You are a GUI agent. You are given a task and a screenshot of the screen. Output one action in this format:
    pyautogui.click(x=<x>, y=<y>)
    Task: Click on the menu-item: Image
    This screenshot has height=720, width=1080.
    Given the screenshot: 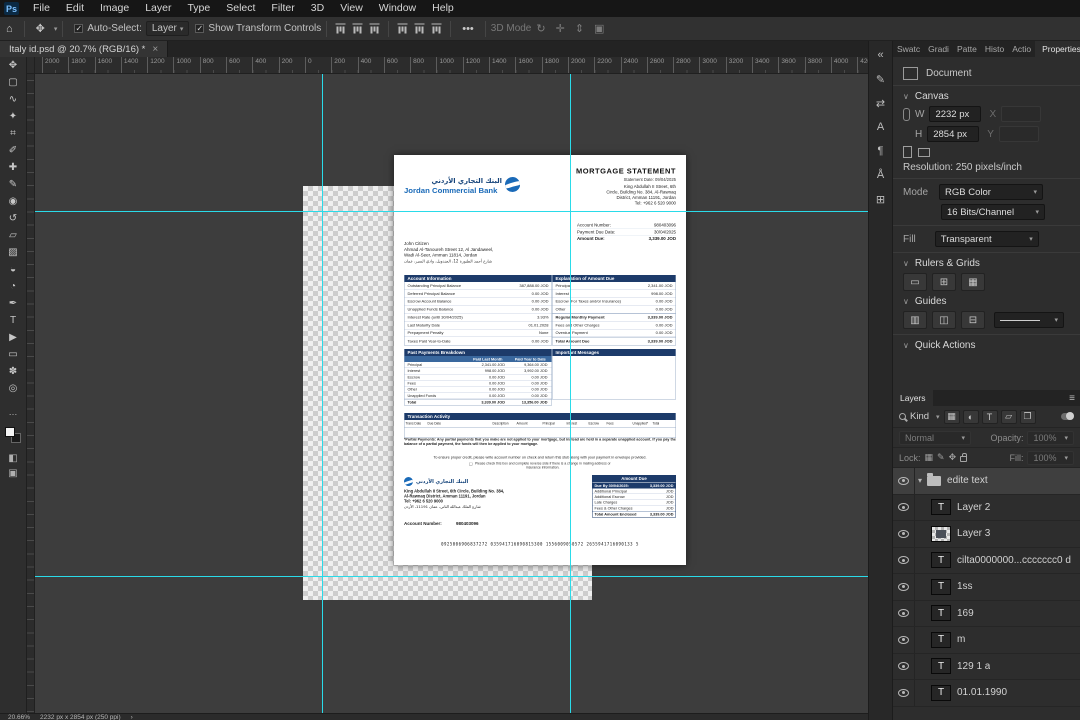 What is the action you would take?
    pyautogui.click(x=114, y=8)
    